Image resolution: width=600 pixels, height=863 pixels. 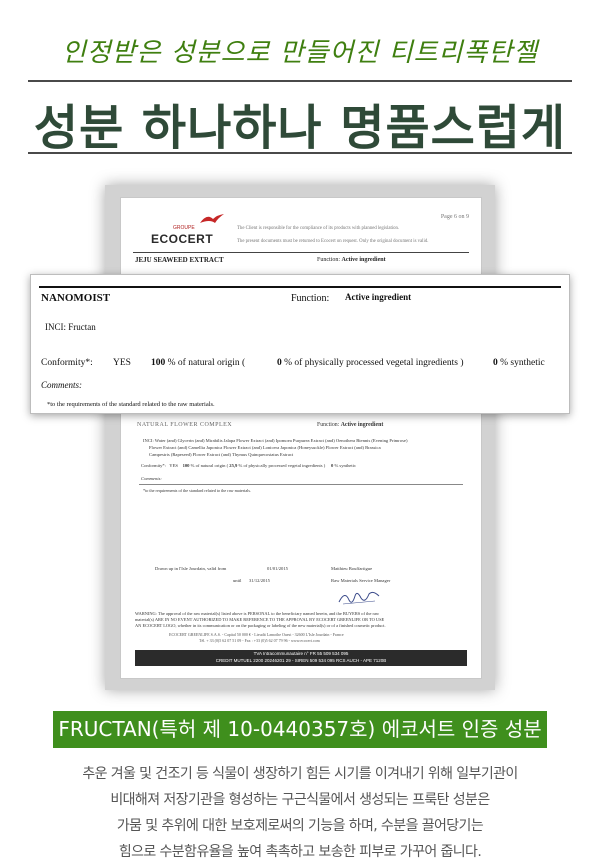 I want to click on natural-origin-pct: 100, so click(x=158, y=363).